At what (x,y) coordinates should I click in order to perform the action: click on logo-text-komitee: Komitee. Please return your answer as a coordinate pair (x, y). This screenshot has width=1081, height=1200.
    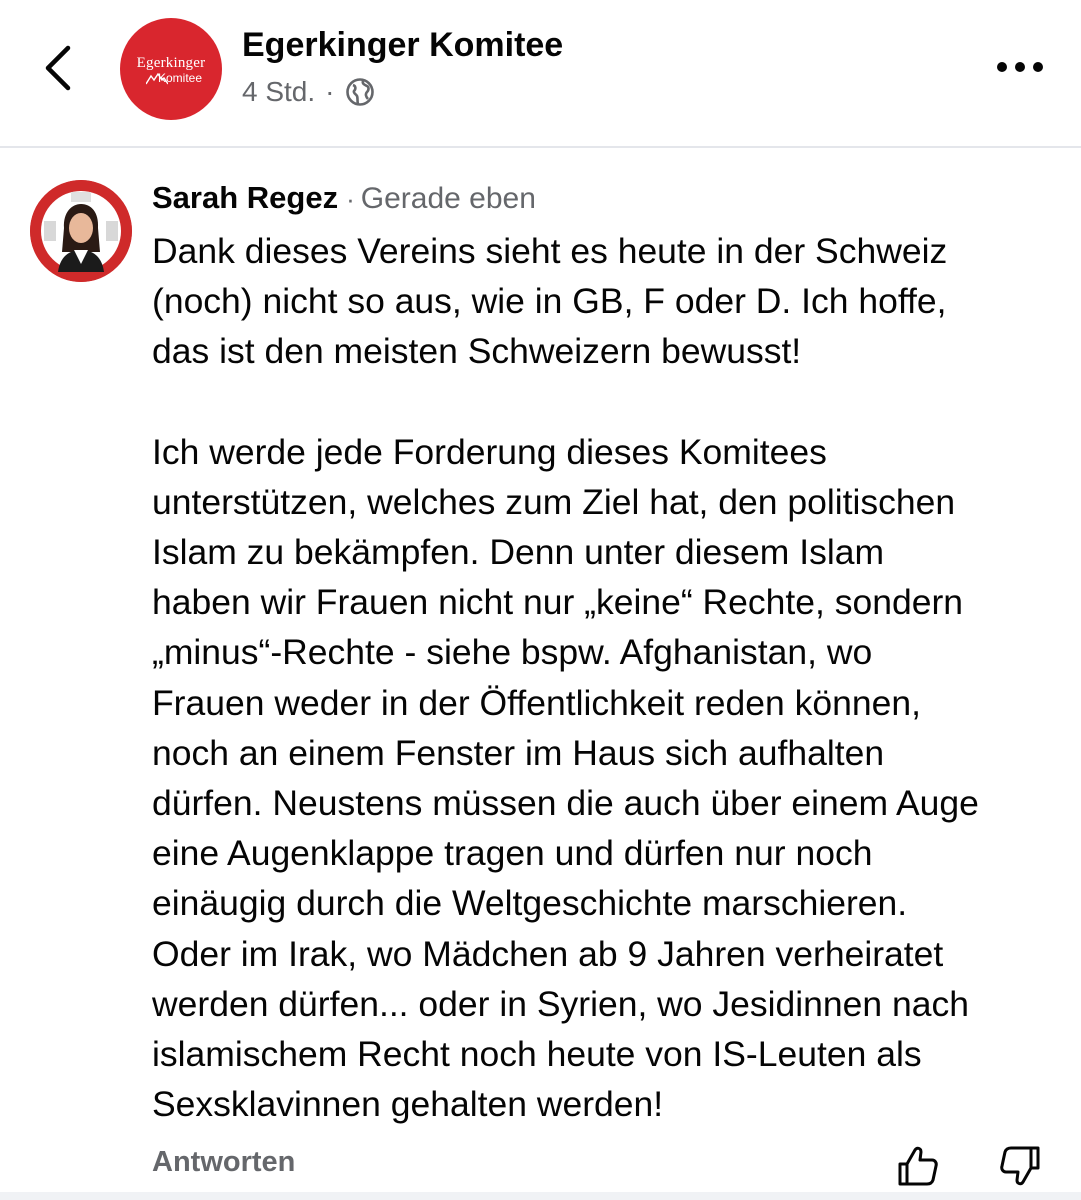
    Looking at the image, I should click on (180, 78).